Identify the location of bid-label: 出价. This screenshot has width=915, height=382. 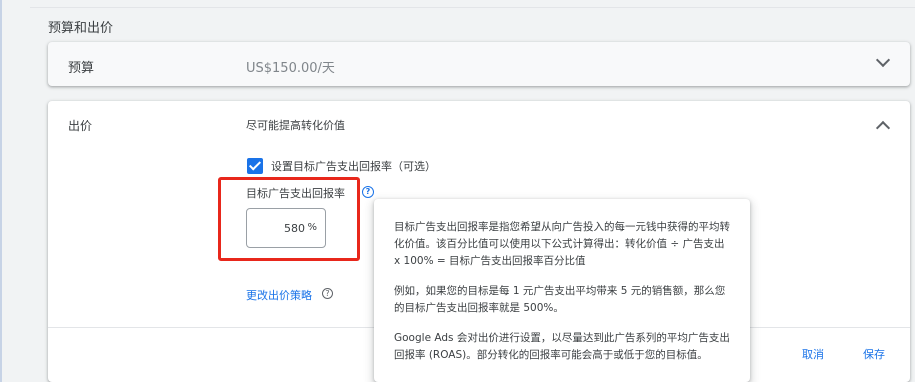
(80, 126).